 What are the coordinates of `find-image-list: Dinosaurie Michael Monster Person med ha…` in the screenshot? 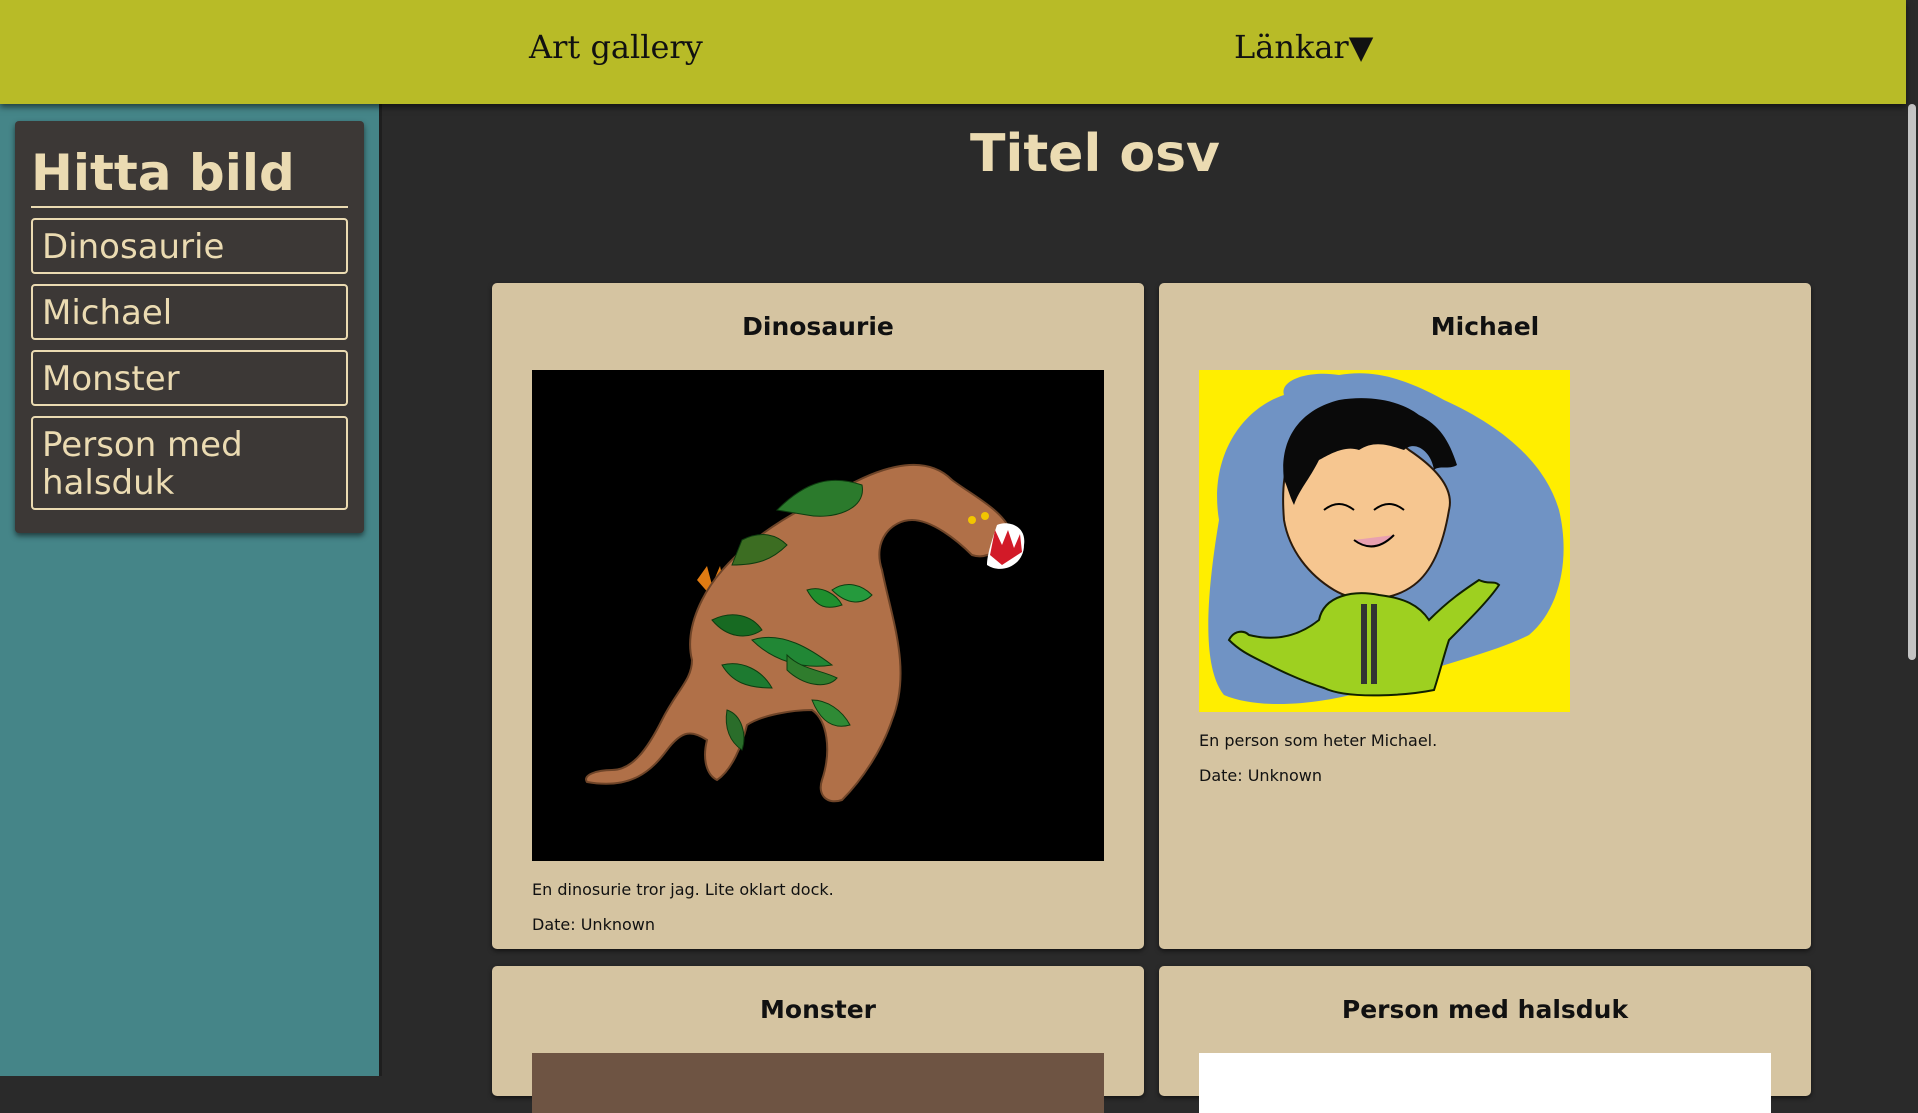 It's located at (189, 364).